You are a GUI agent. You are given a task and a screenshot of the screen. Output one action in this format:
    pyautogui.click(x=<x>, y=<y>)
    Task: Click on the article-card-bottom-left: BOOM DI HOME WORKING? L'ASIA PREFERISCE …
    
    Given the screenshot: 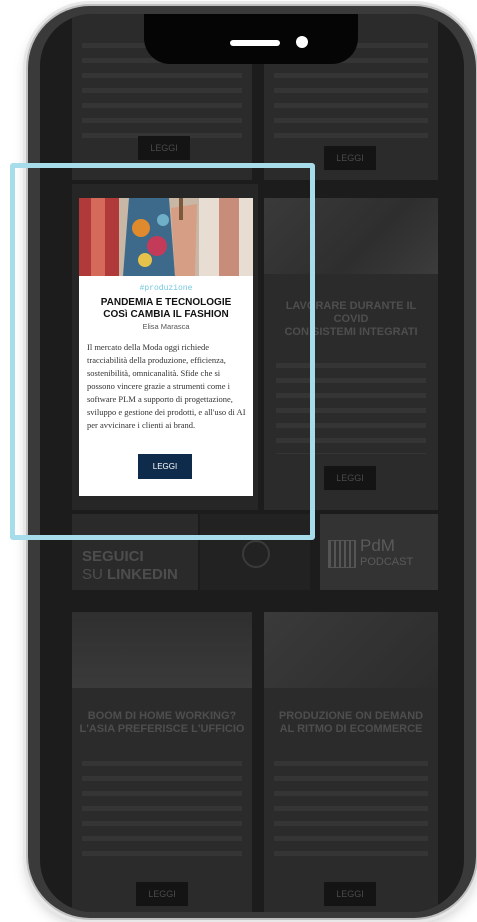 What is the action you would take?
    pyautogui.click(x=162, y=762)
    